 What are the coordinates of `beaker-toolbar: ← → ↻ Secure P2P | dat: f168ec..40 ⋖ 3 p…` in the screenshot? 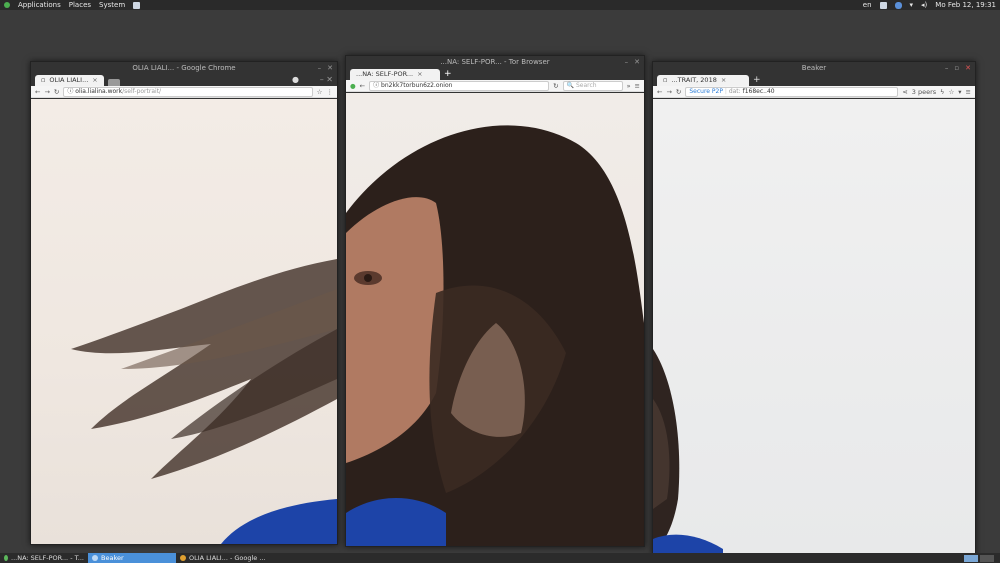 It's located at (814, 92).